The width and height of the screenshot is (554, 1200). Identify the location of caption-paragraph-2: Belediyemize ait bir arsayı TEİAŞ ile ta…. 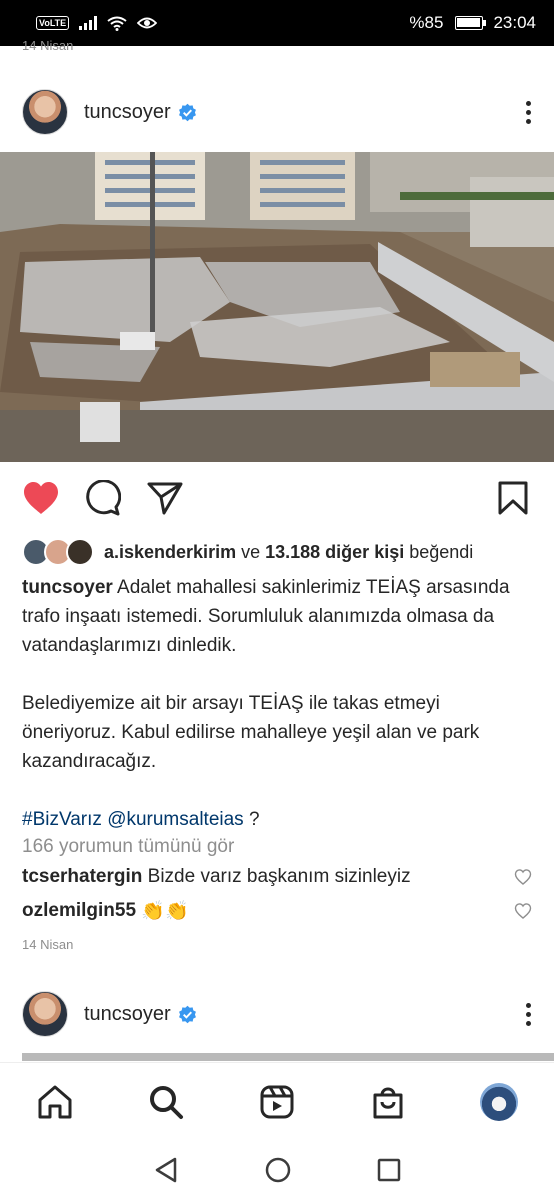
(251, 732).